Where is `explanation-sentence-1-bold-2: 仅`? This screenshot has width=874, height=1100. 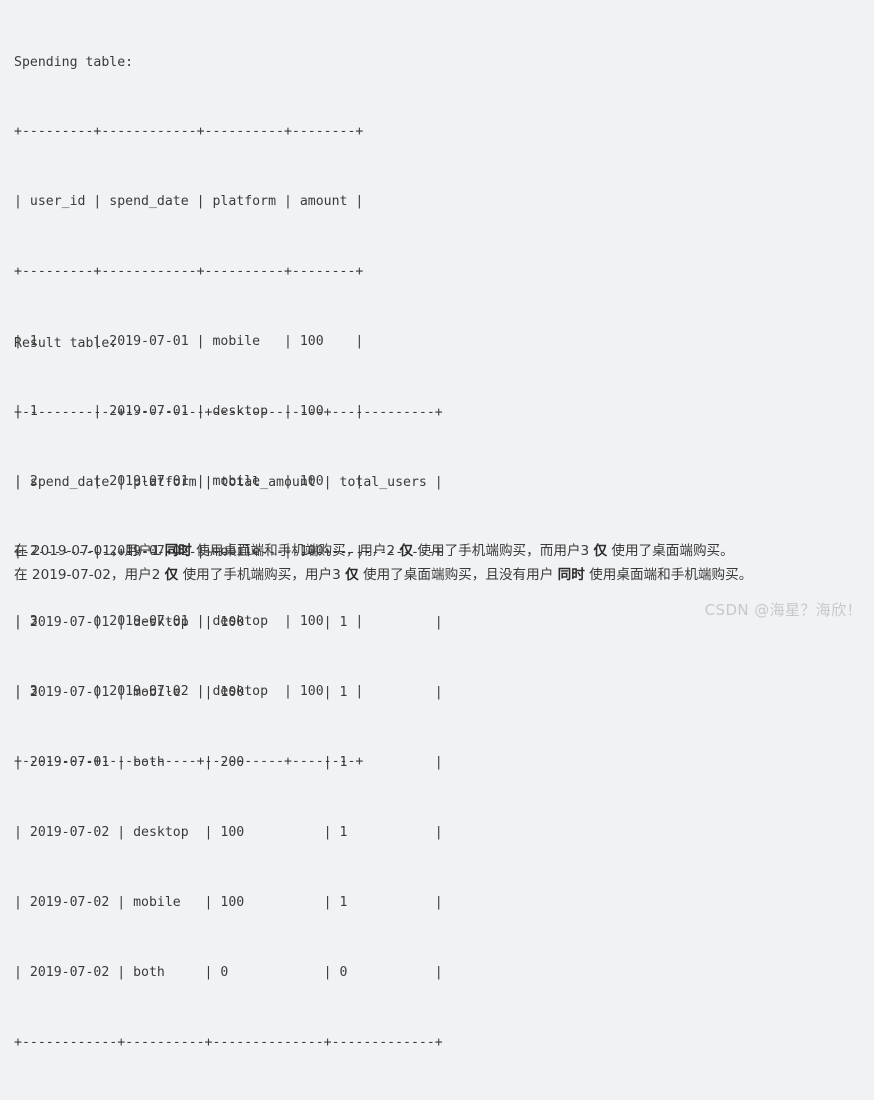
explanation-sentence-1-bold-2: 仅 is located at coordinates (406, 551).